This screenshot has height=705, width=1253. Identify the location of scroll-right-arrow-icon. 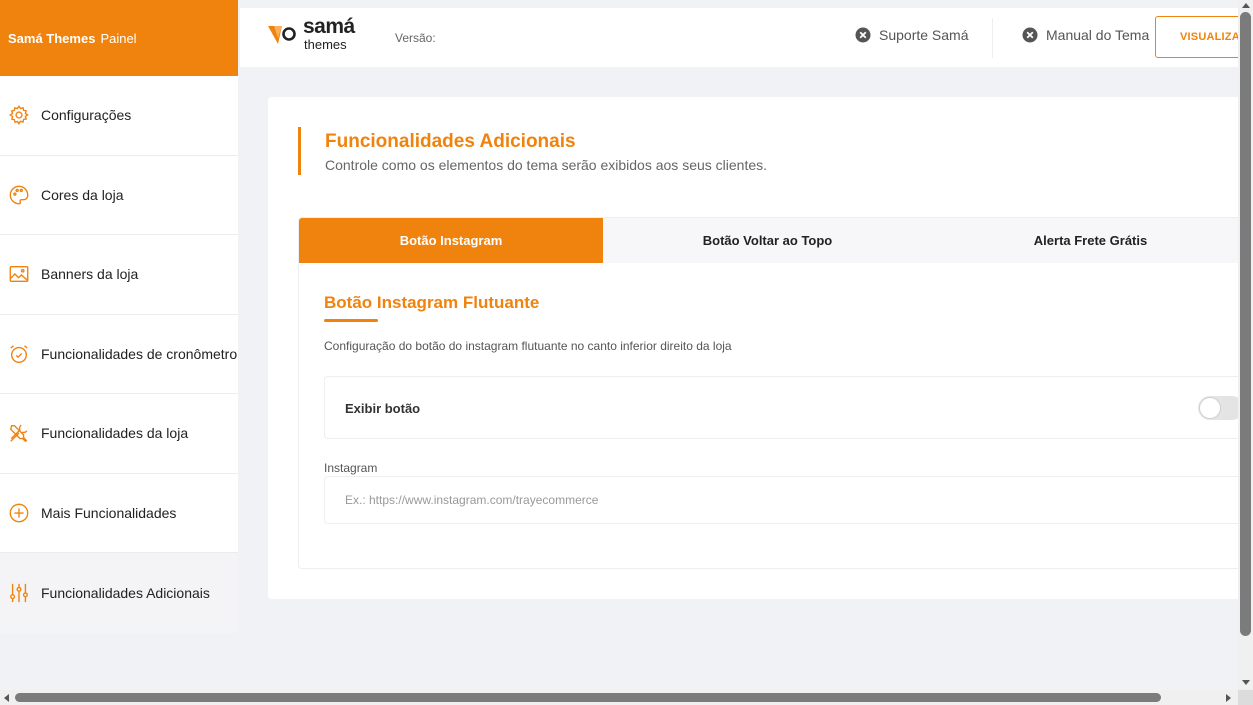
(1228, 698).